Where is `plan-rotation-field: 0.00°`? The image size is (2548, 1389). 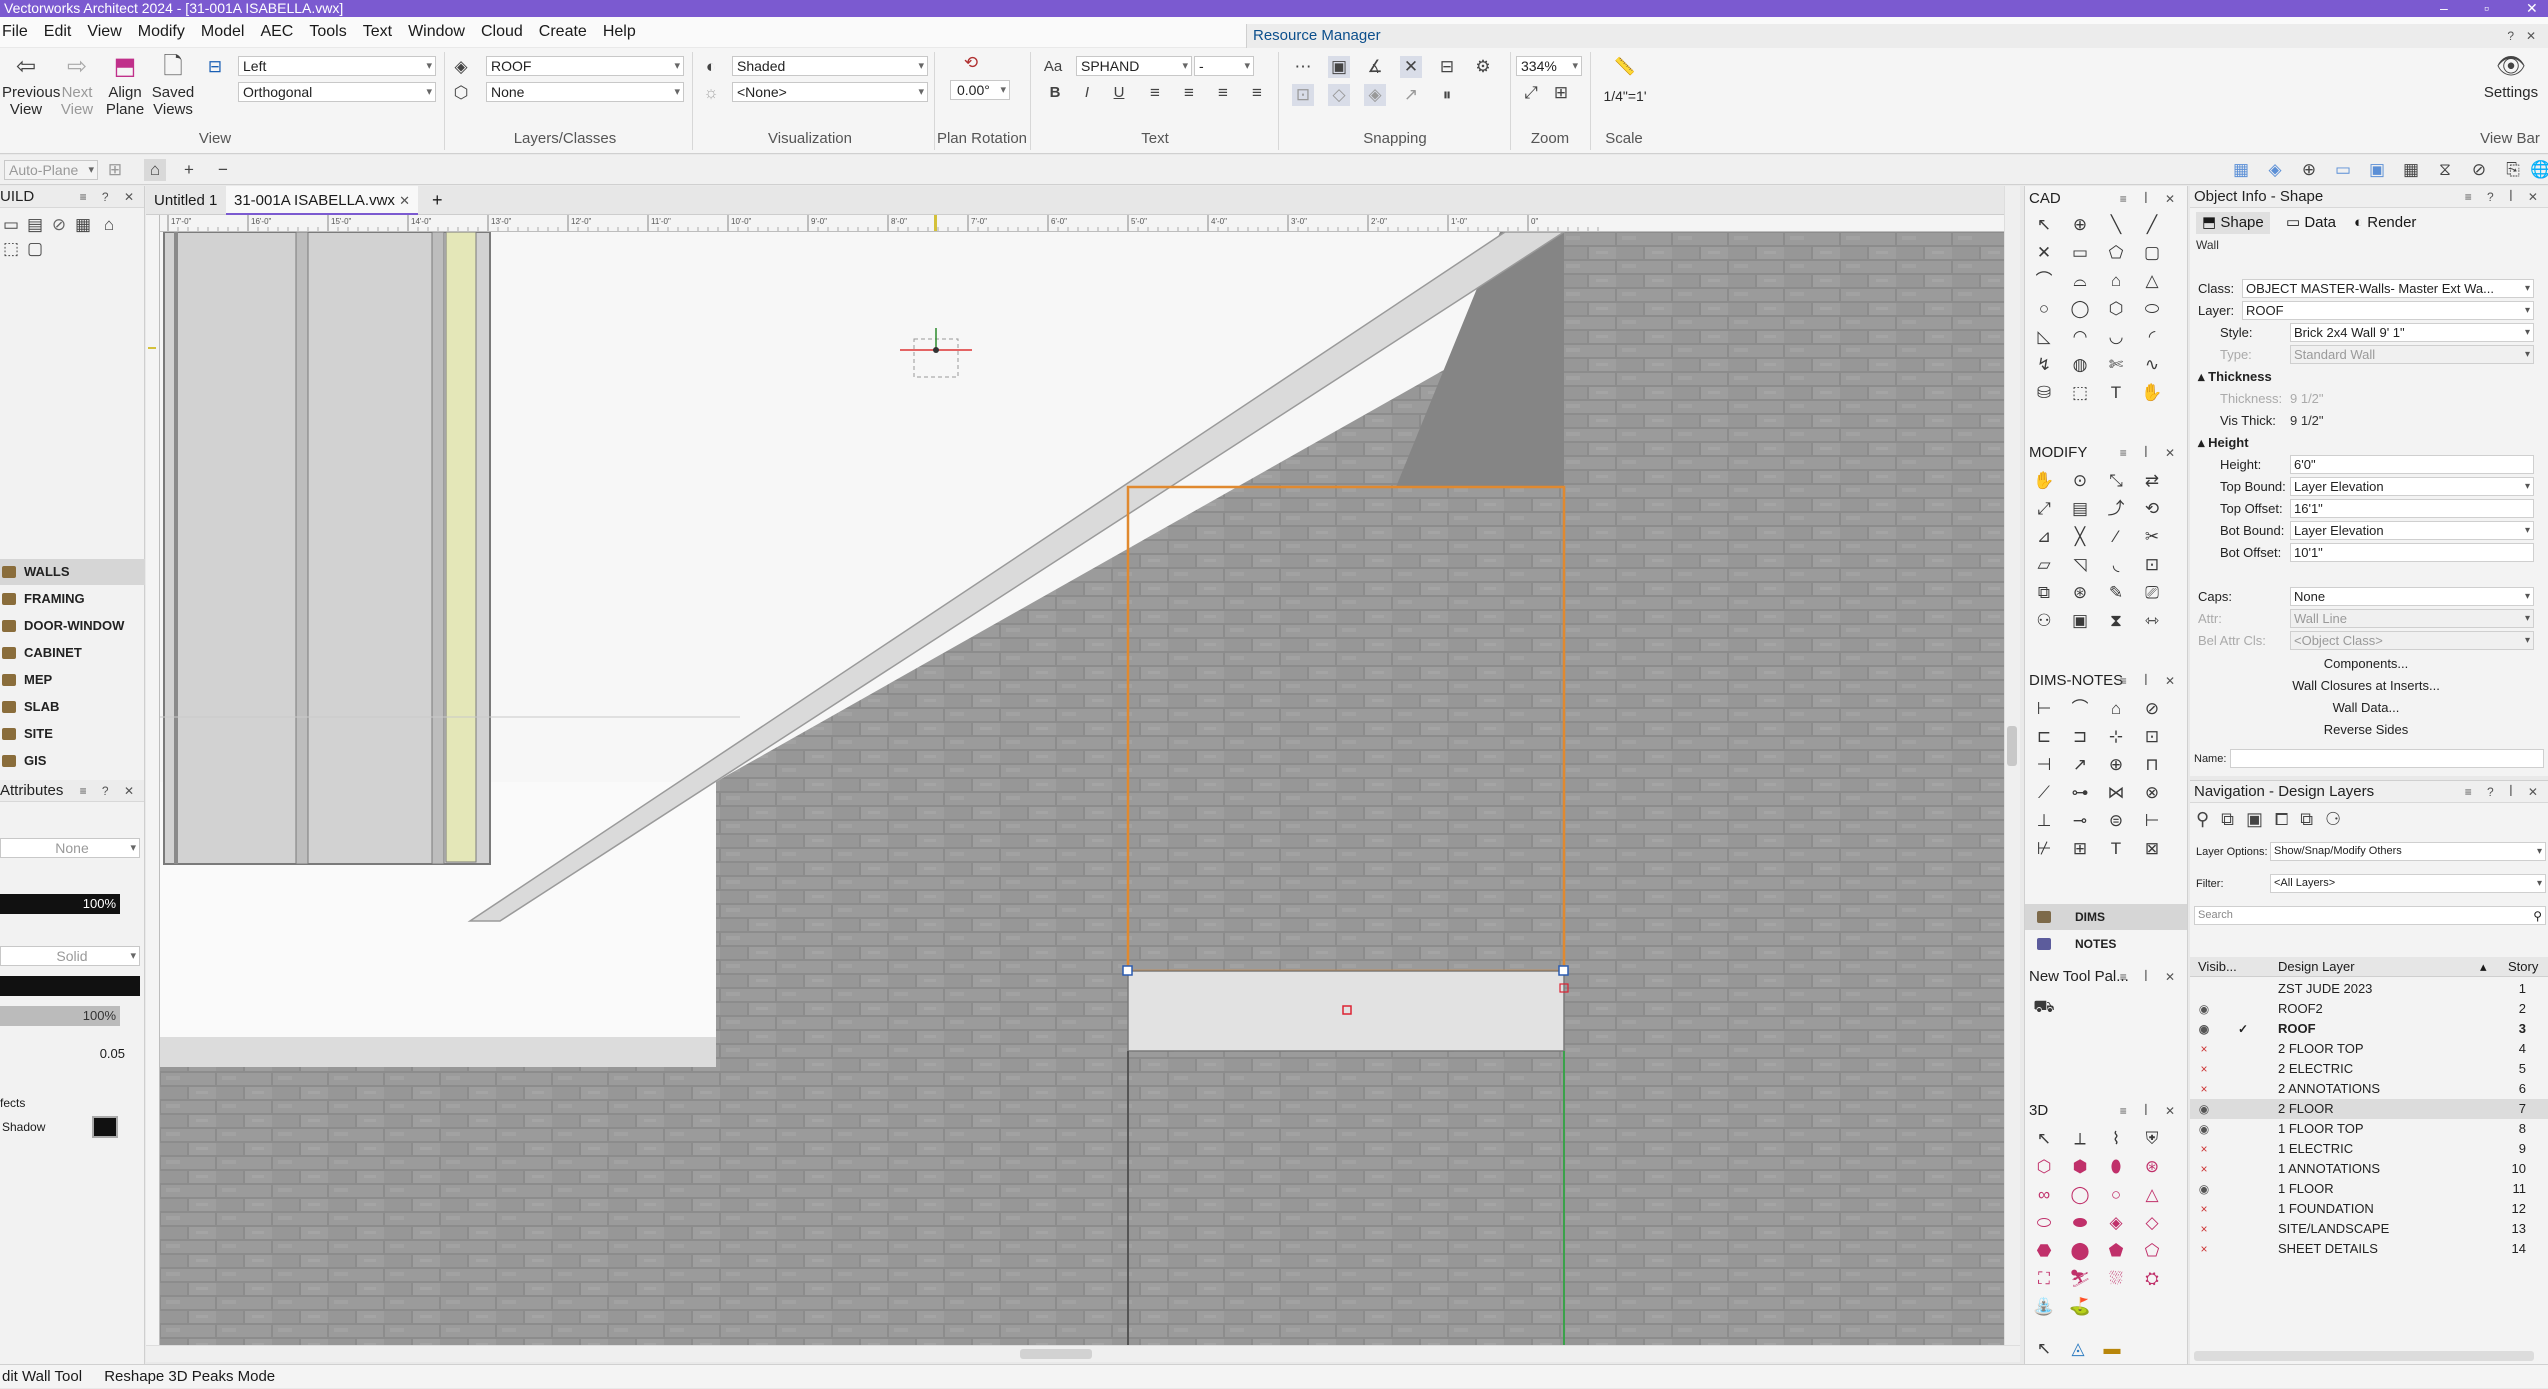 plan-rotation-field: 0.00° is located at coordinates (980, 90).